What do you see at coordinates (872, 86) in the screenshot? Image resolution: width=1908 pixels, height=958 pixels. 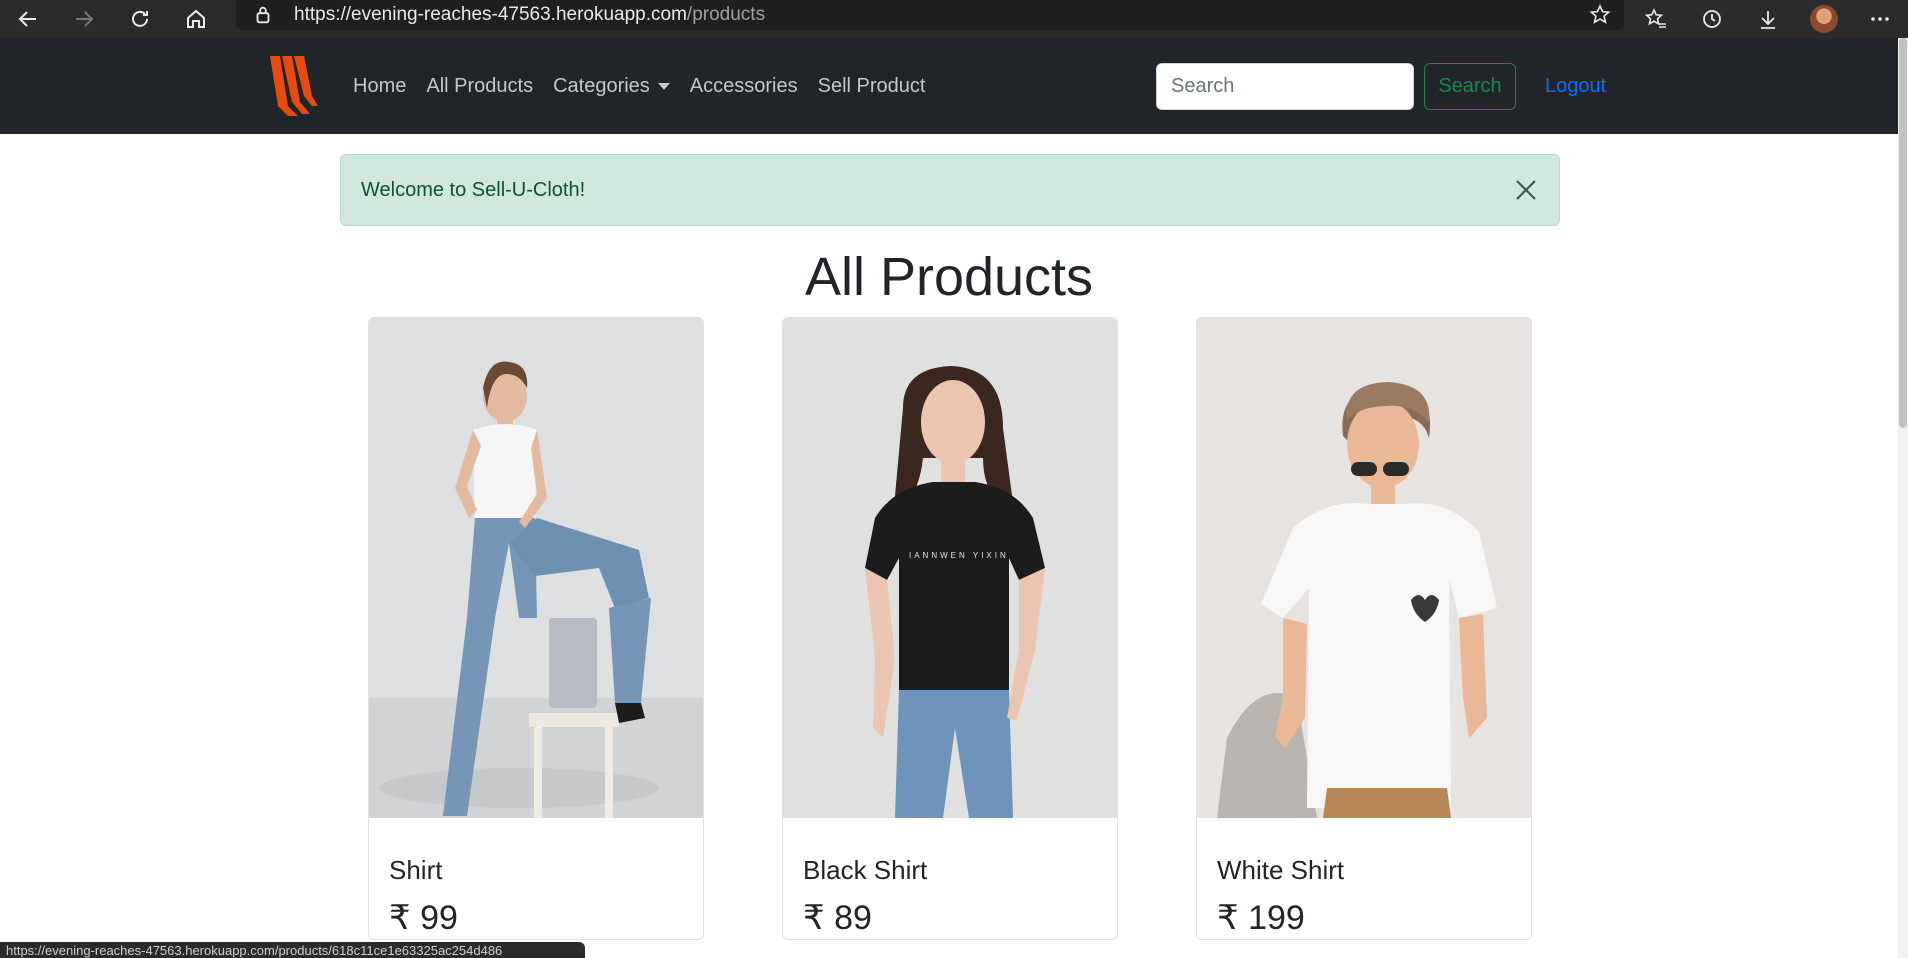 I see `nav-sell-product: Sell Product` at bounding box center [872, 86].